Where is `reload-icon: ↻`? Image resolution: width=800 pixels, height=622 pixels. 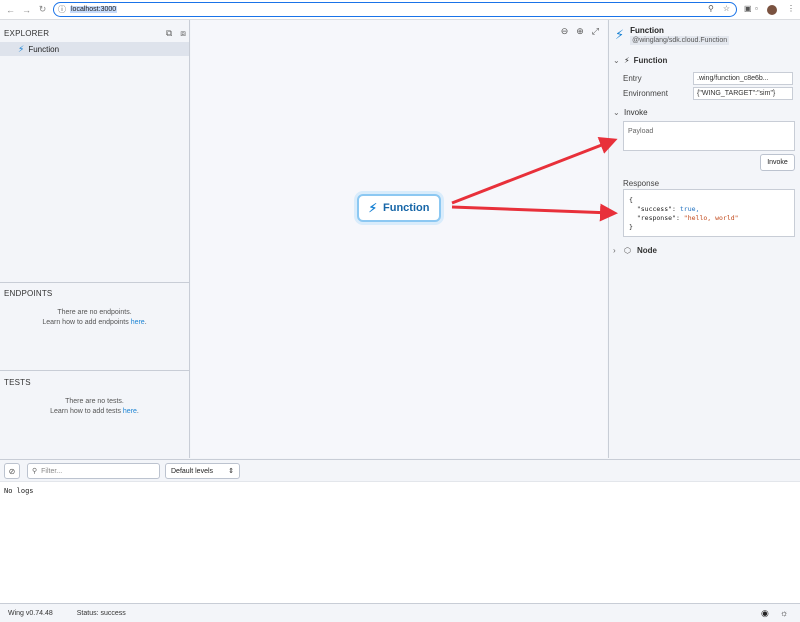
reload-icon: ↻ is located at coordinates (42, 9).